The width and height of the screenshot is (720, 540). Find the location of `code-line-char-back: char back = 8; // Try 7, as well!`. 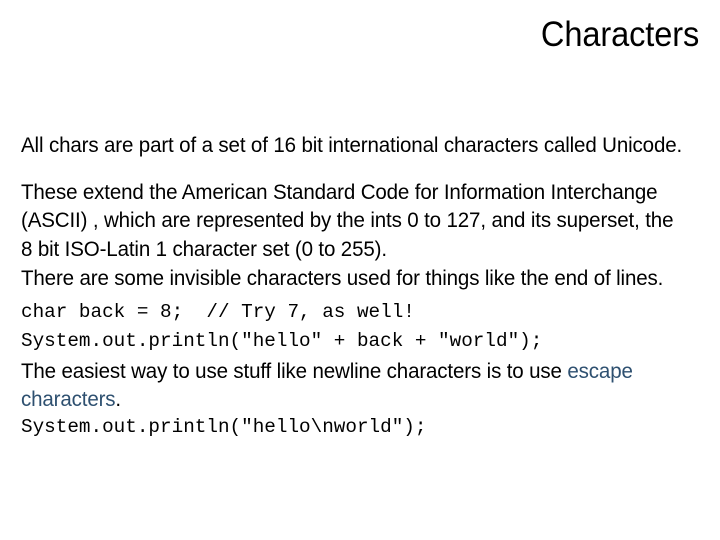

code-line-char-back: char back = 8; // Try 7, as well! is located at coordinates (218, 312).